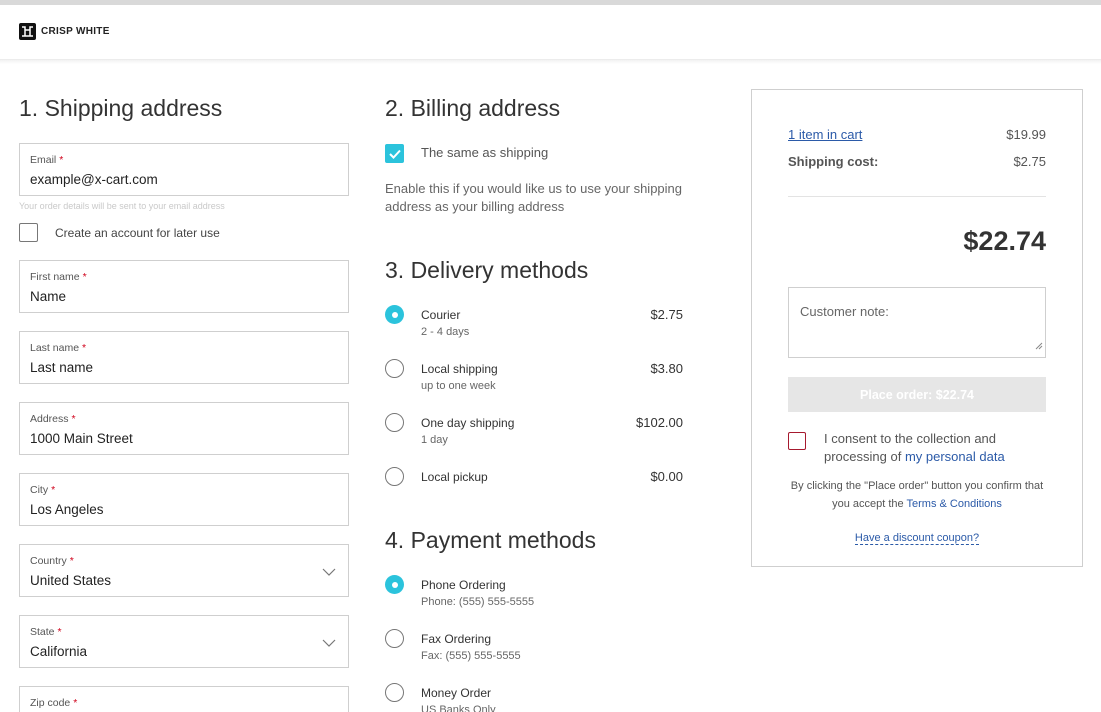 This screenshot has width=1101, height=712. Describe the element at coordinates (394, 584) in the screenshot. I see `payment-radio-phone` at that location.